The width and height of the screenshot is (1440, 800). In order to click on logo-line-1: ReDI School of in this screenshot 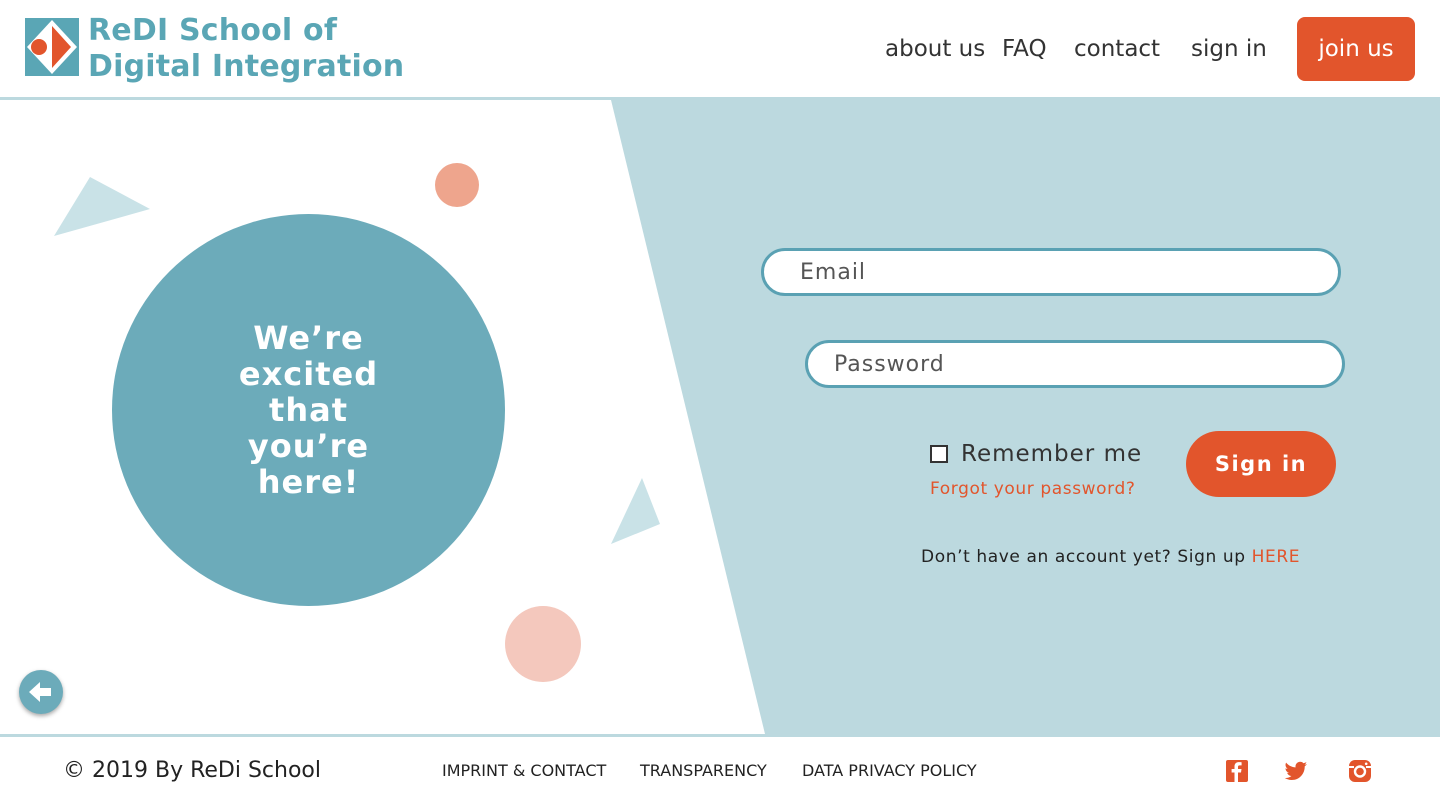, I will do `click(213, 30)`.